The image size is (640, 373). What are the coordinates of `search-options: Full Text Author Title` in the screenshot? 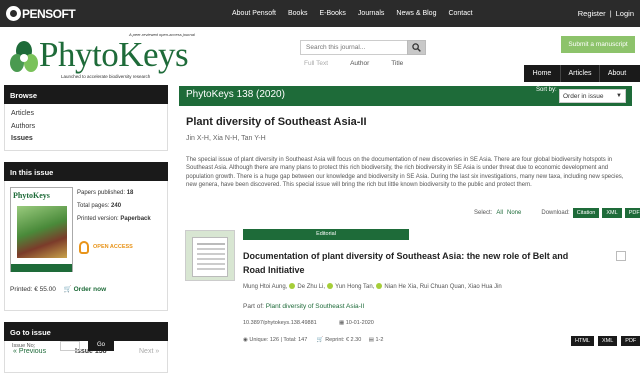 It's located at (364, 63).